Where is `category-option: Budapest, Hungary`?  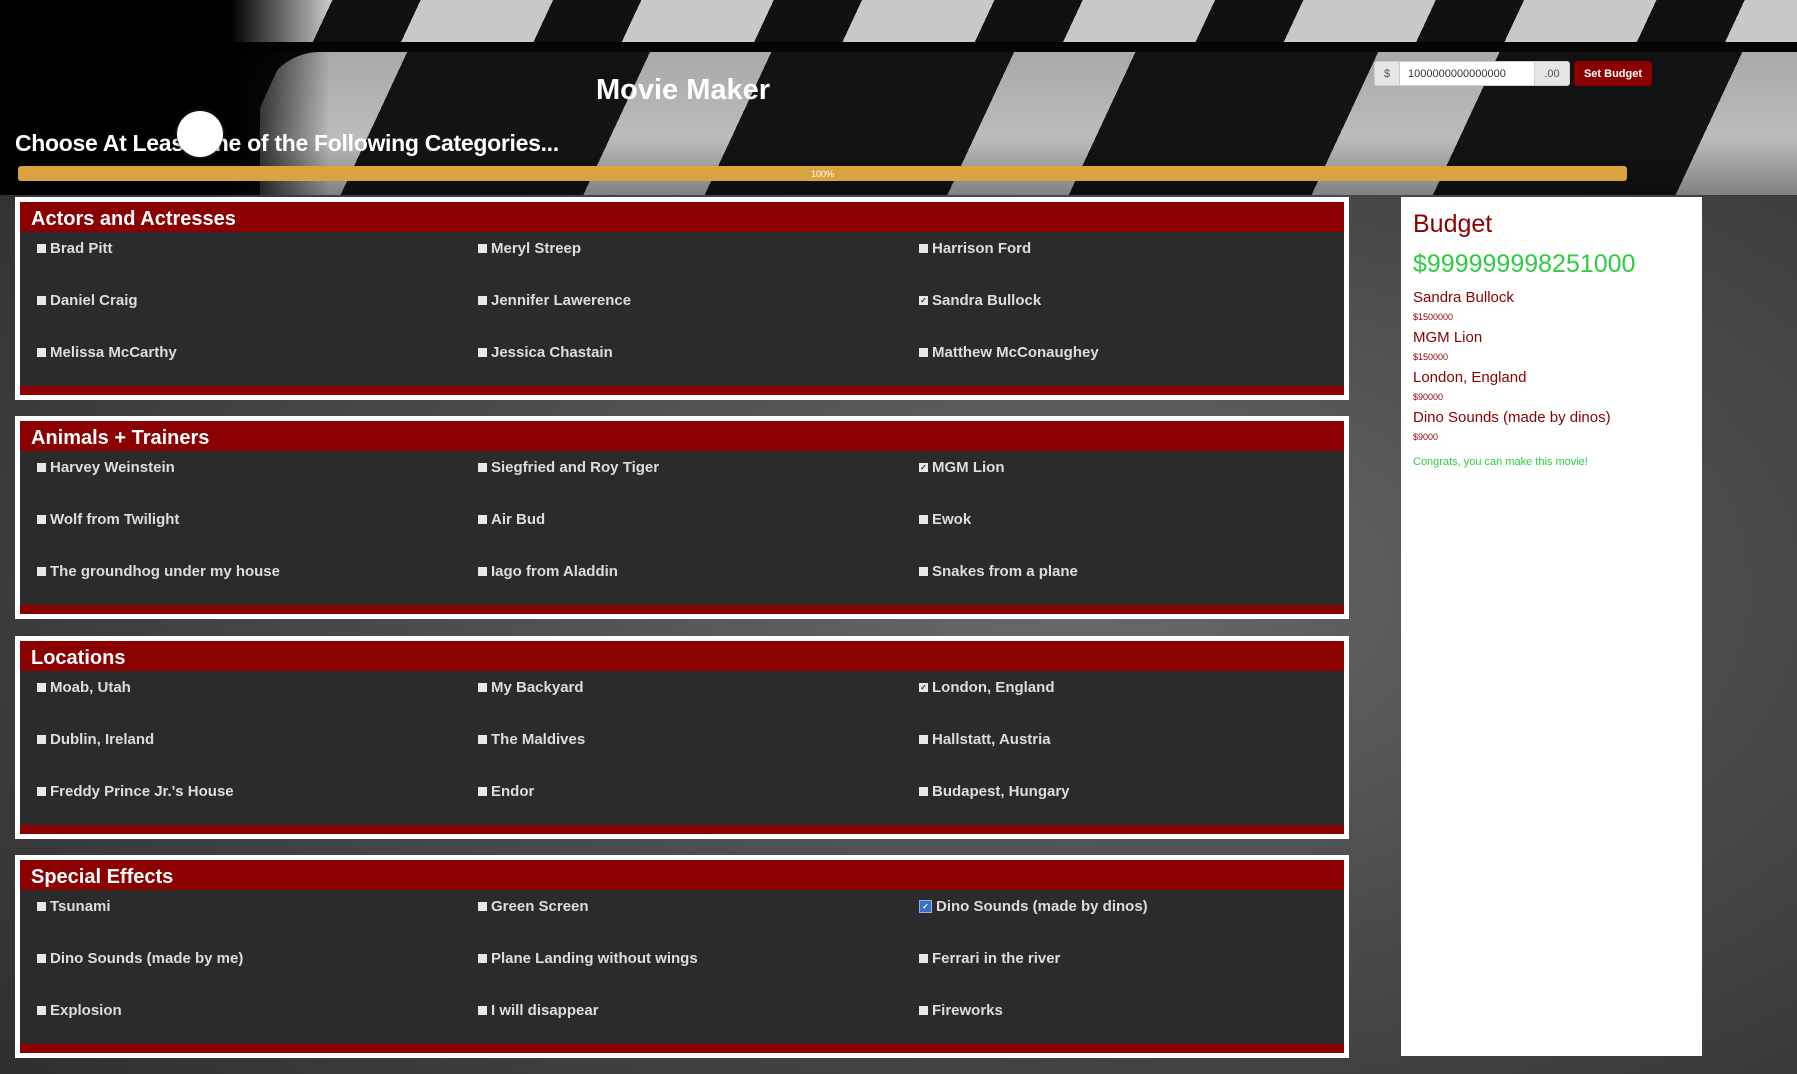
category-option: Budapest, Hungary is located at coordinates (994, 791).